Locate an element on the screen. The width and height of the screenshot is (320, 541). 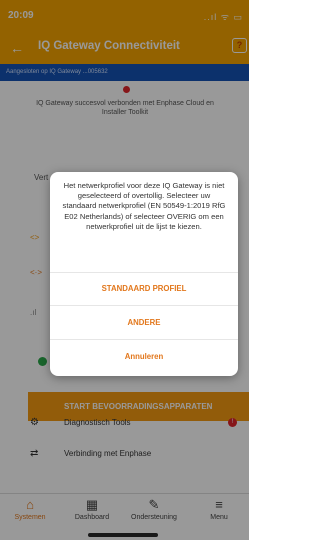
other-button: ANDERE is located at coordinates (144, 322).